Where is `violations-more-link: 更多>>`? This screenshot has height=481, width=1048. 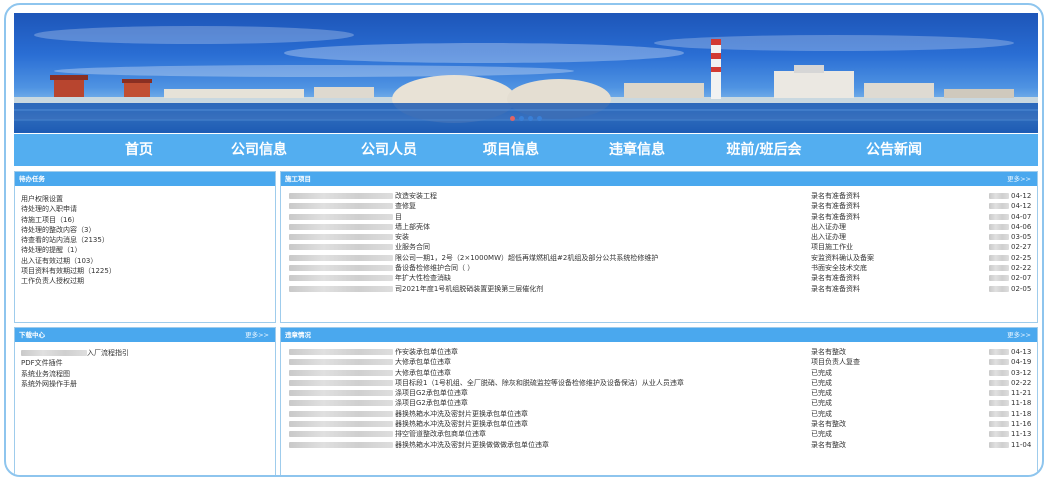
violations-more-link: 更多>> is located at coordinates (1019, 335).